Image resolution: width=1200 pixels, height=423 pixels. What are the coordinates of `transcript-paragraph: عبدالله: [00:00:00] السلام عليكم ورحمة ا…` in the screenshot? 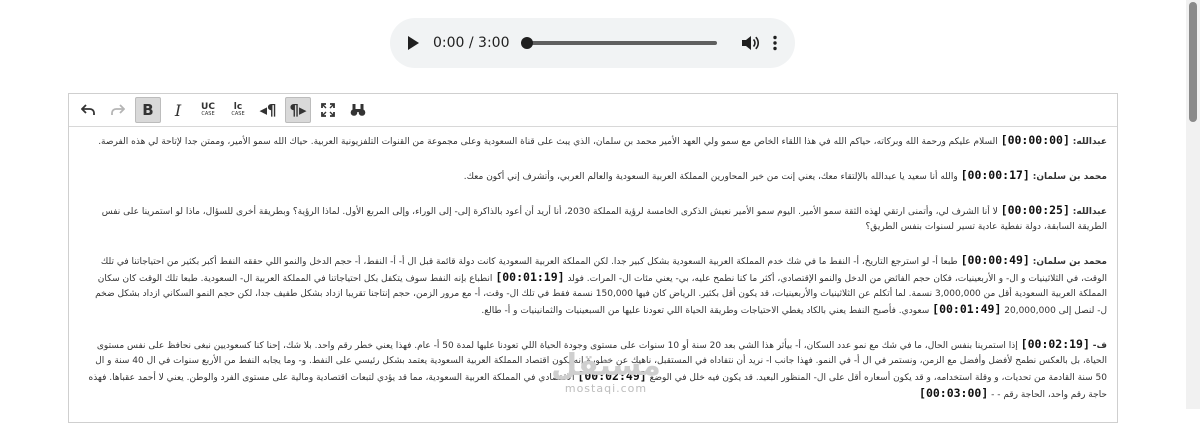 It's located at (596, 141).